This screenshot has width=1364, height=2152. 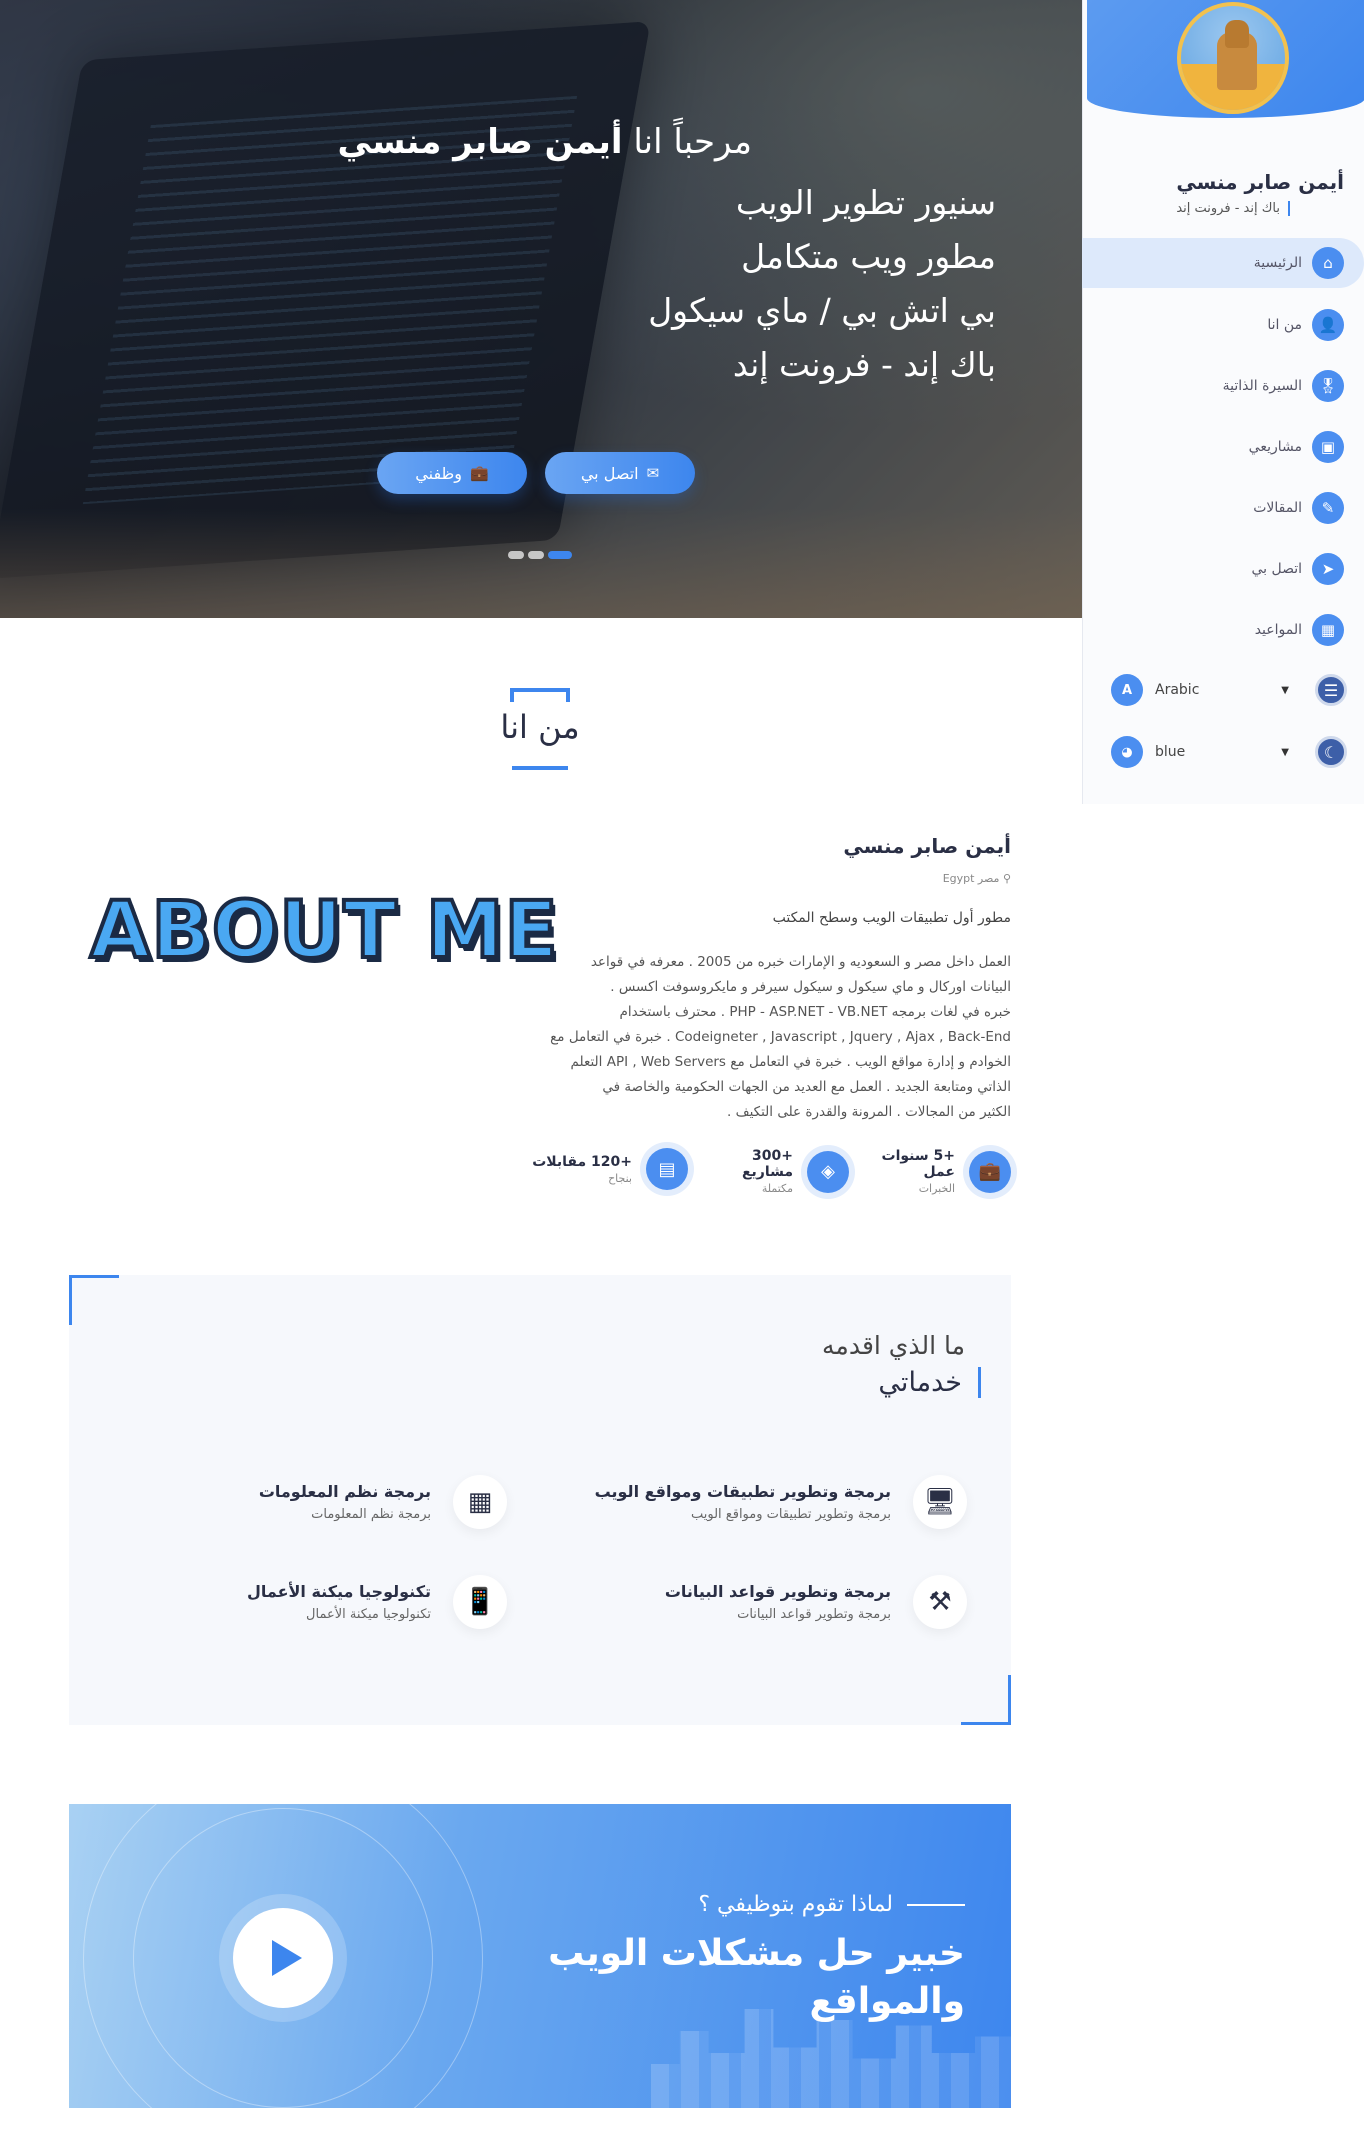 What do you see at coordinates (936, 1188) in the screenshot?
I see `stat-sub: الخبرات` at bounding box center [936, 1188].